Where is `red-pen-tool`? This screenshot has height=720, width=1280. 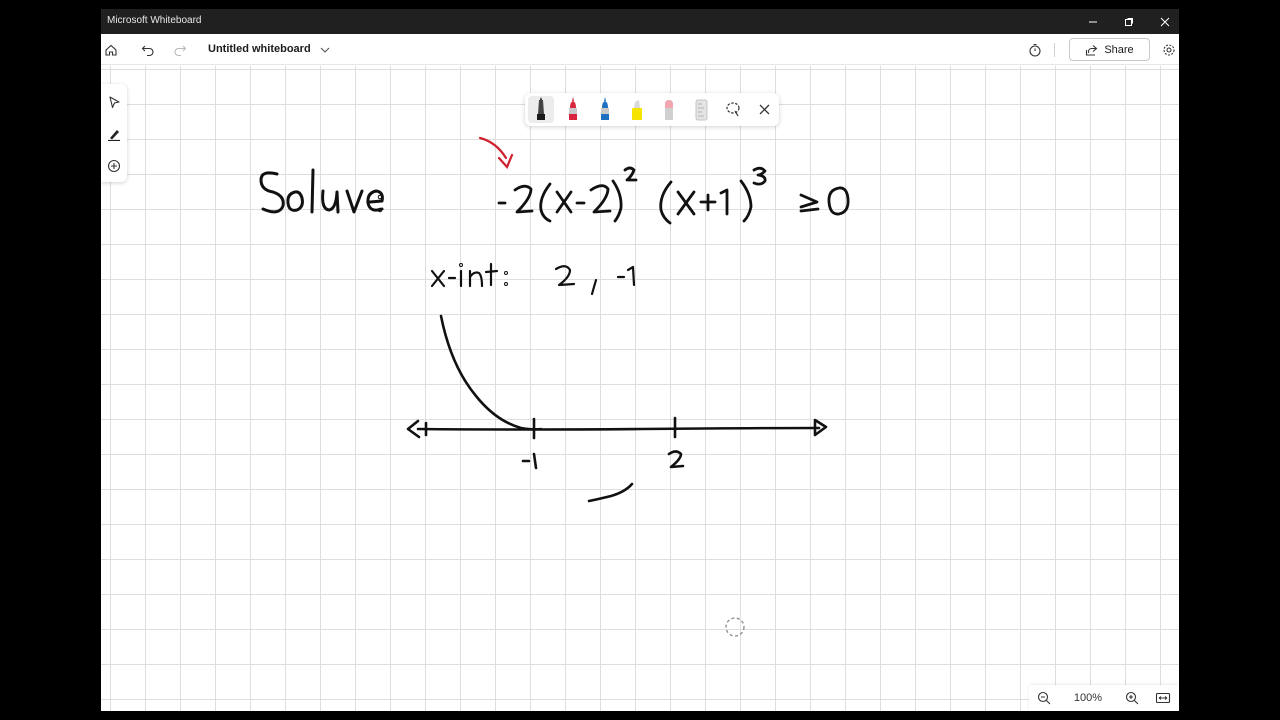 red-pen-tool is located at coordinates (573, 109).